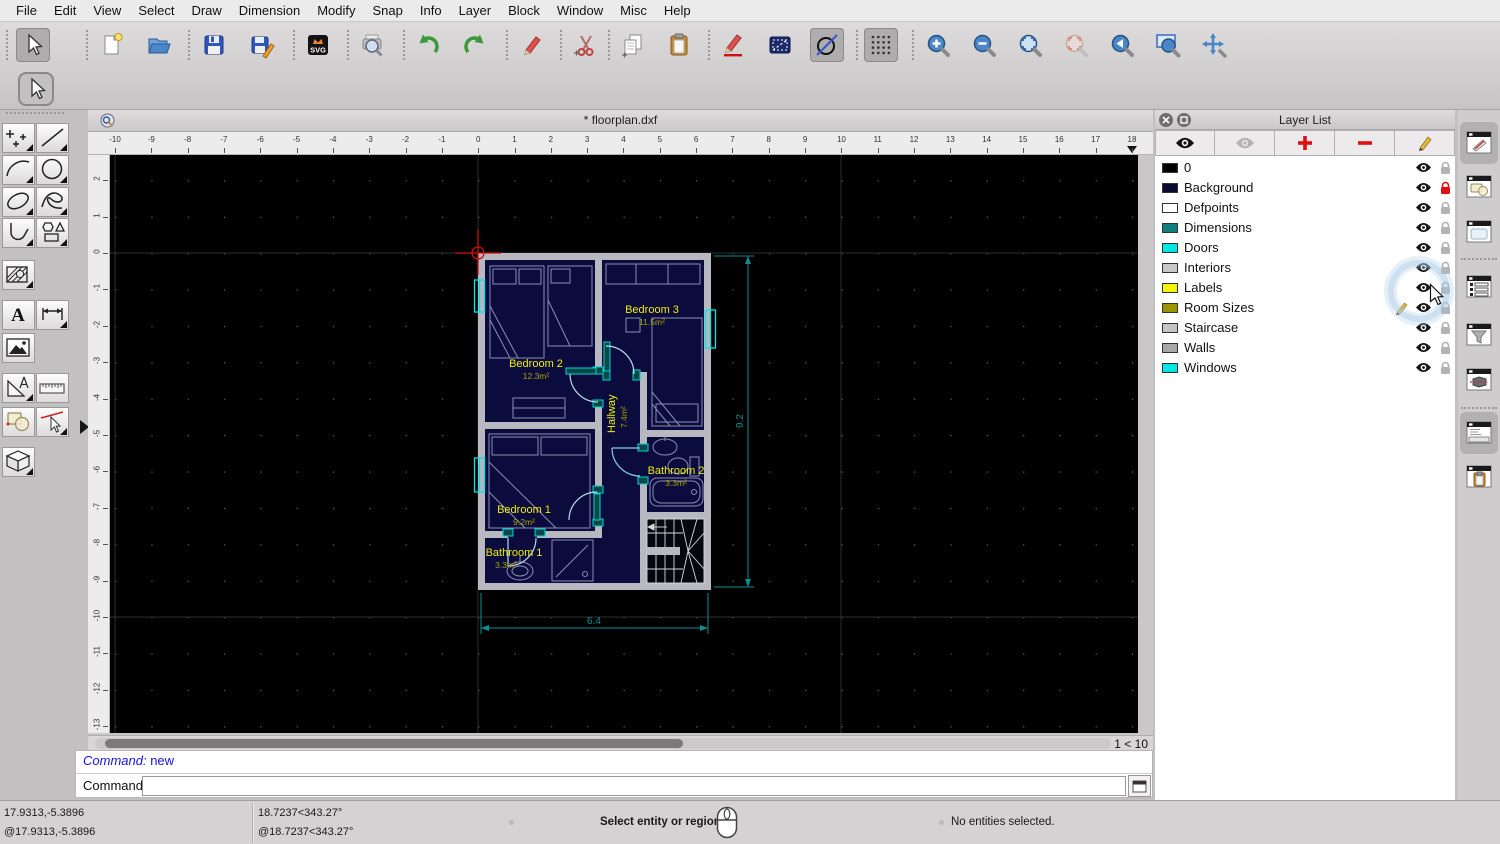 The height and width of the screenshot is (844, 1500). What do you see at coordinates (1305, 368) in the screenshot?
I see `layer-row-windows: Windows` at bounding box center [1305, 368].